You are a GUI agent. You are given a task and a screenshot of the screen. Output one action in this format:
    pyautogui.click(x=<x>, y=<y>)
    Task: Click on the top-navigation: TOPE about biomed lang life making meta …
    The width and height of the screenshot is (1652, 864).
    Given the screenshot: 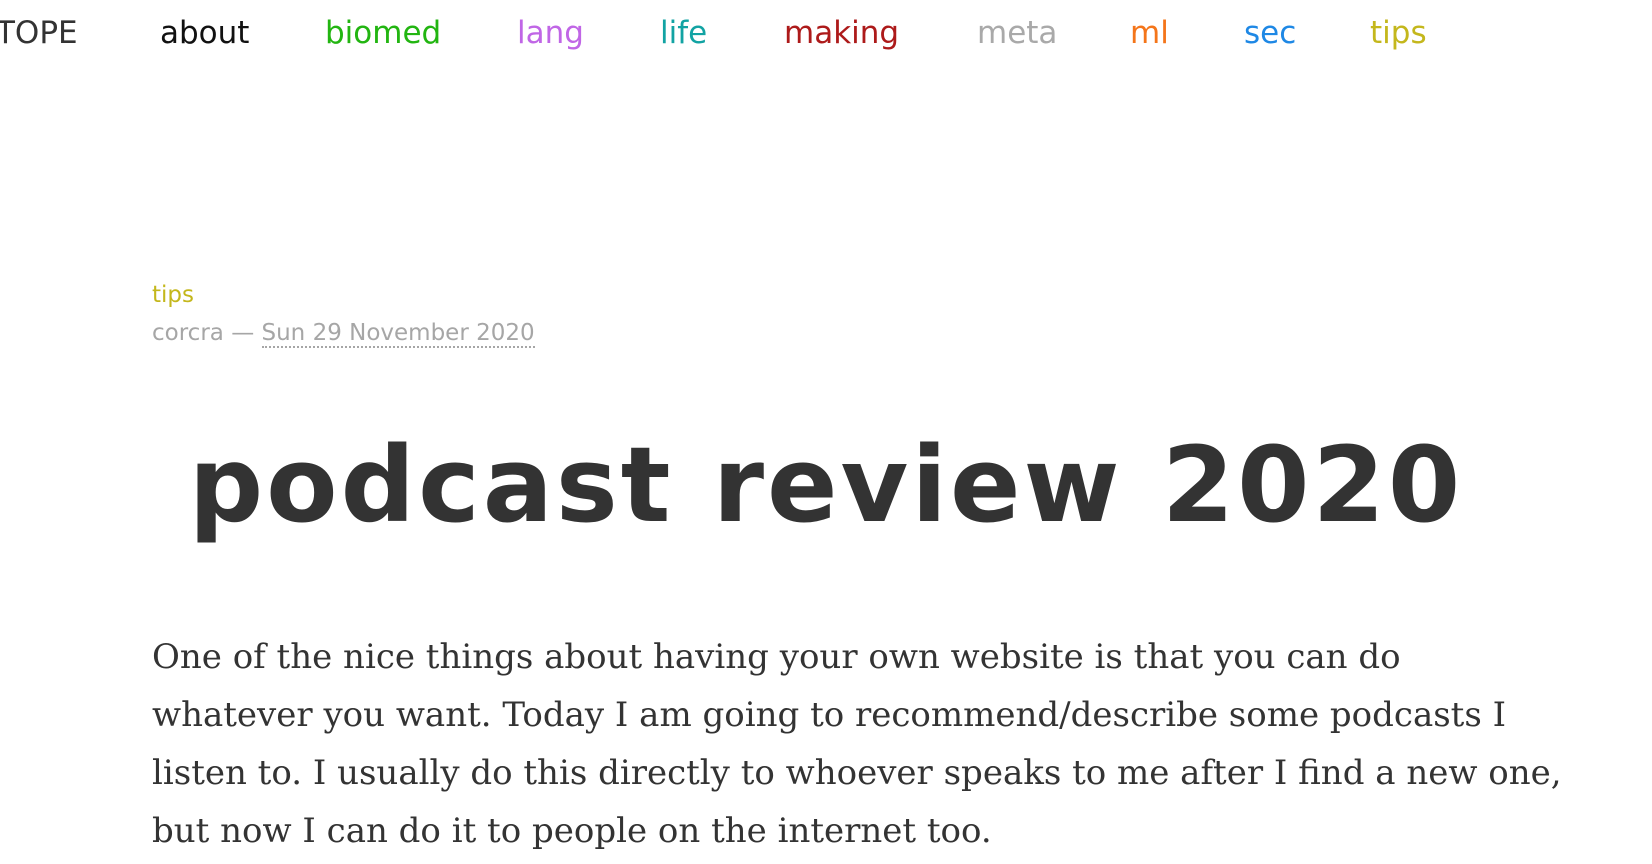 What is the action you would take?
    pyautogui.click(x=826, y=33)
    